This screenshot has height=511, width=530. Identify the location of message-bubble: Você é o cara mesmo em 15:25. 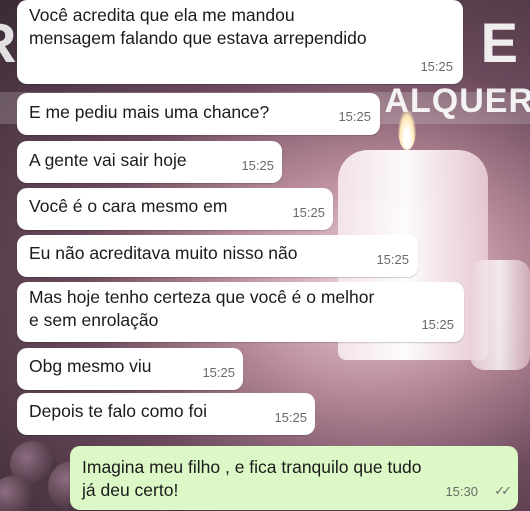
(175, 209).